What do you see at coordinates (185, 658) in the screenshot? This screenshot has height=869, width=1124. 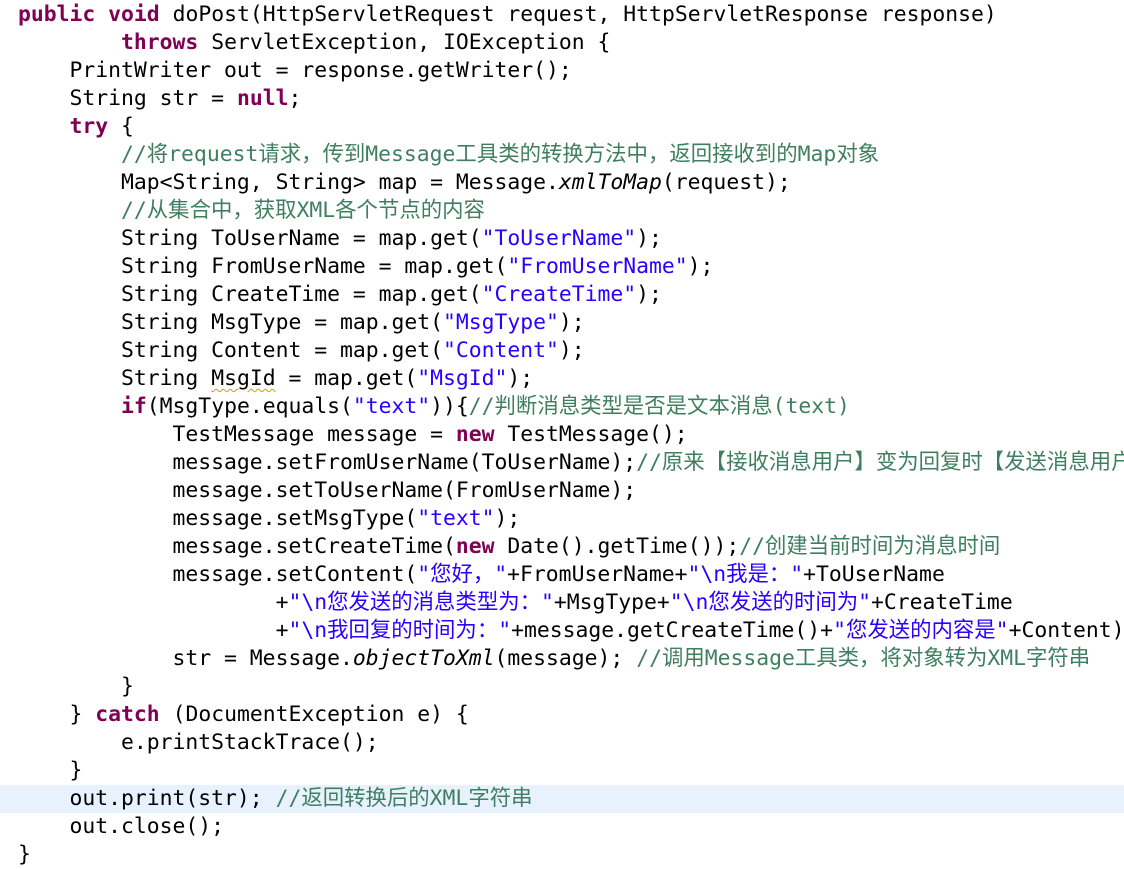 I see `code-token: str = Message.` at bounding box center [185, 658].